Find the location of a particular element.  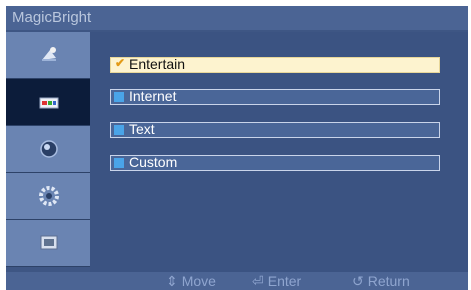

menu-title: MagicBright is located at coordinates (52, 17).